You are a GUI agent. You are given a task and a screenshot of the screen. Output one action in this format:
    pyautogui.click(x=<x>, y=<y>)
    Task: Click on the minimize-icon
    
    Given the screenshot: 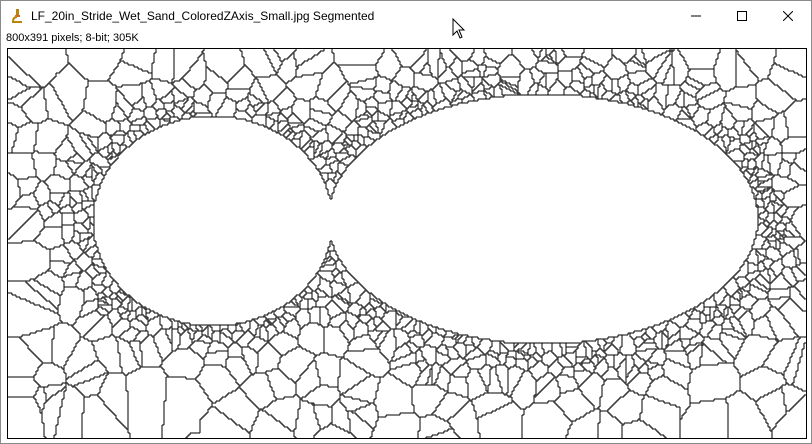 What is the action you would take?
    pyautogui.click(x=696, y=16)
    